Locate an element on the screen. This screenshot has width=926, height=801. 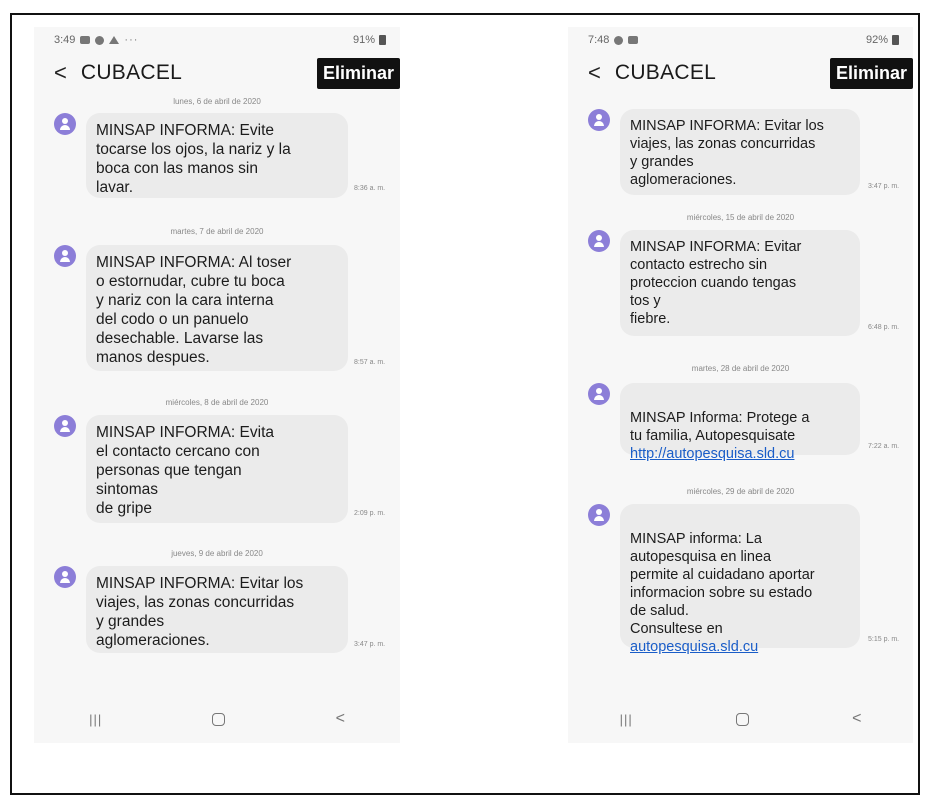
status-bar: 3:49 ··· 91% is located at coordinates (217, 40).